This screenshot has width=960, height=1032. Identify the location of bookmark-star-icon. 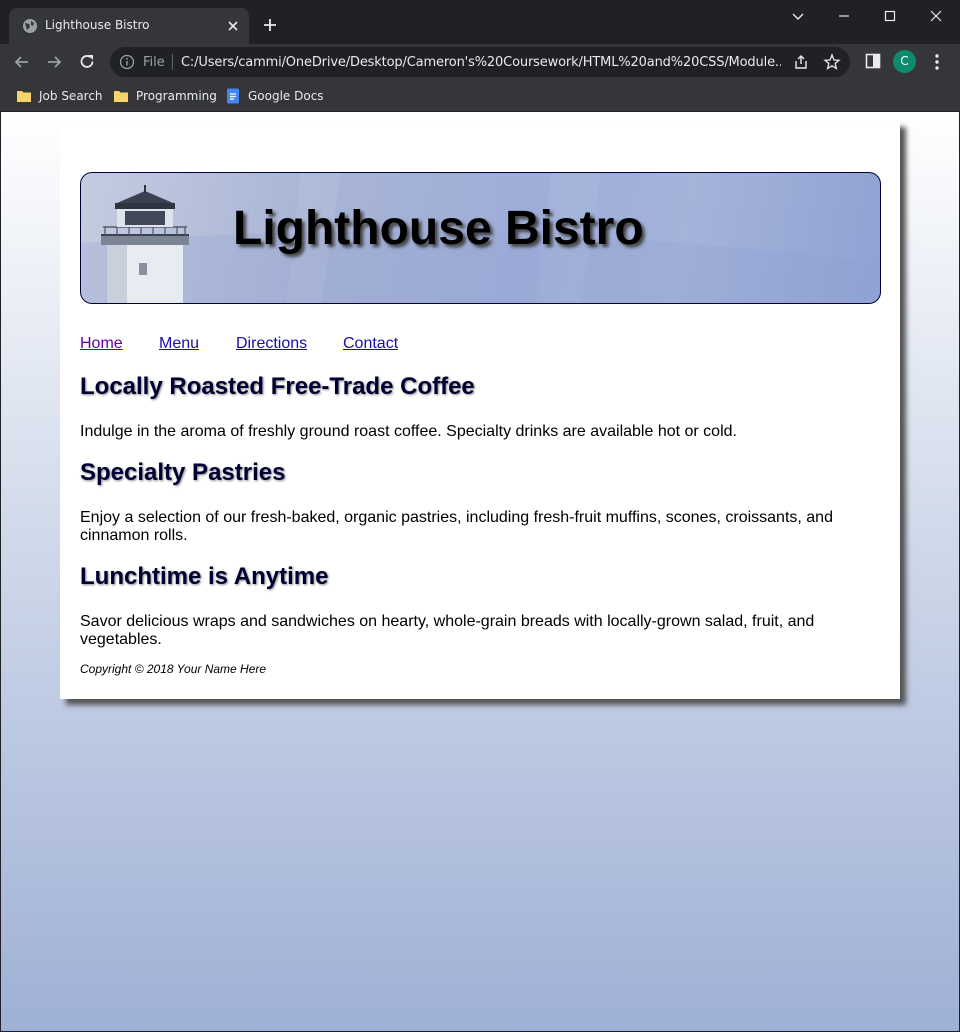
(832, 62).